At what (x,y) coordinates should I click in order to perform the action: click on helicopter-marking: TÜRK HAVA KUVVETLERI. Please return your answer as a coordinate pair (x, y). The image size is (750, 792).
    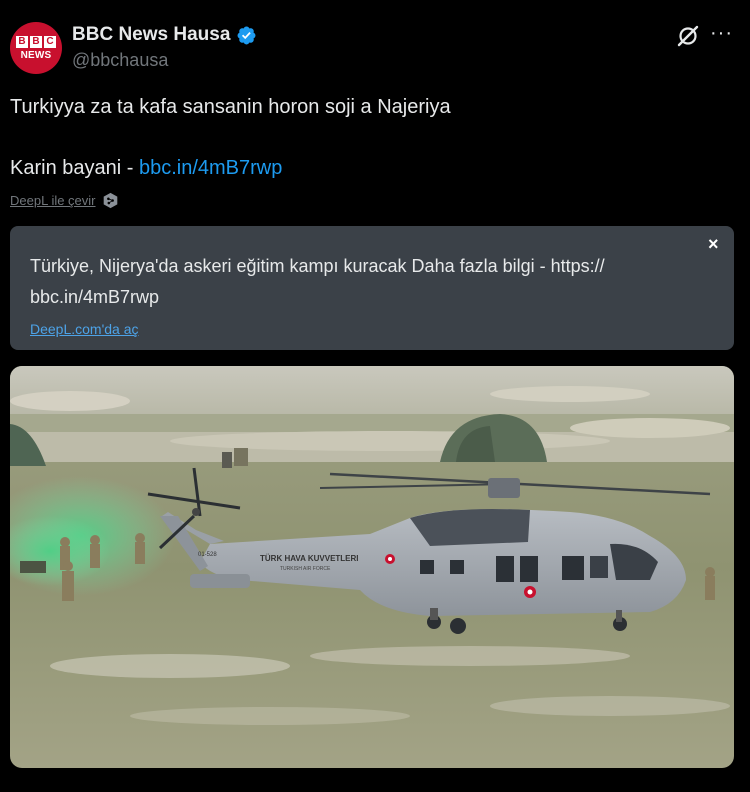
    Looking at the image, I should click on (309, 558).